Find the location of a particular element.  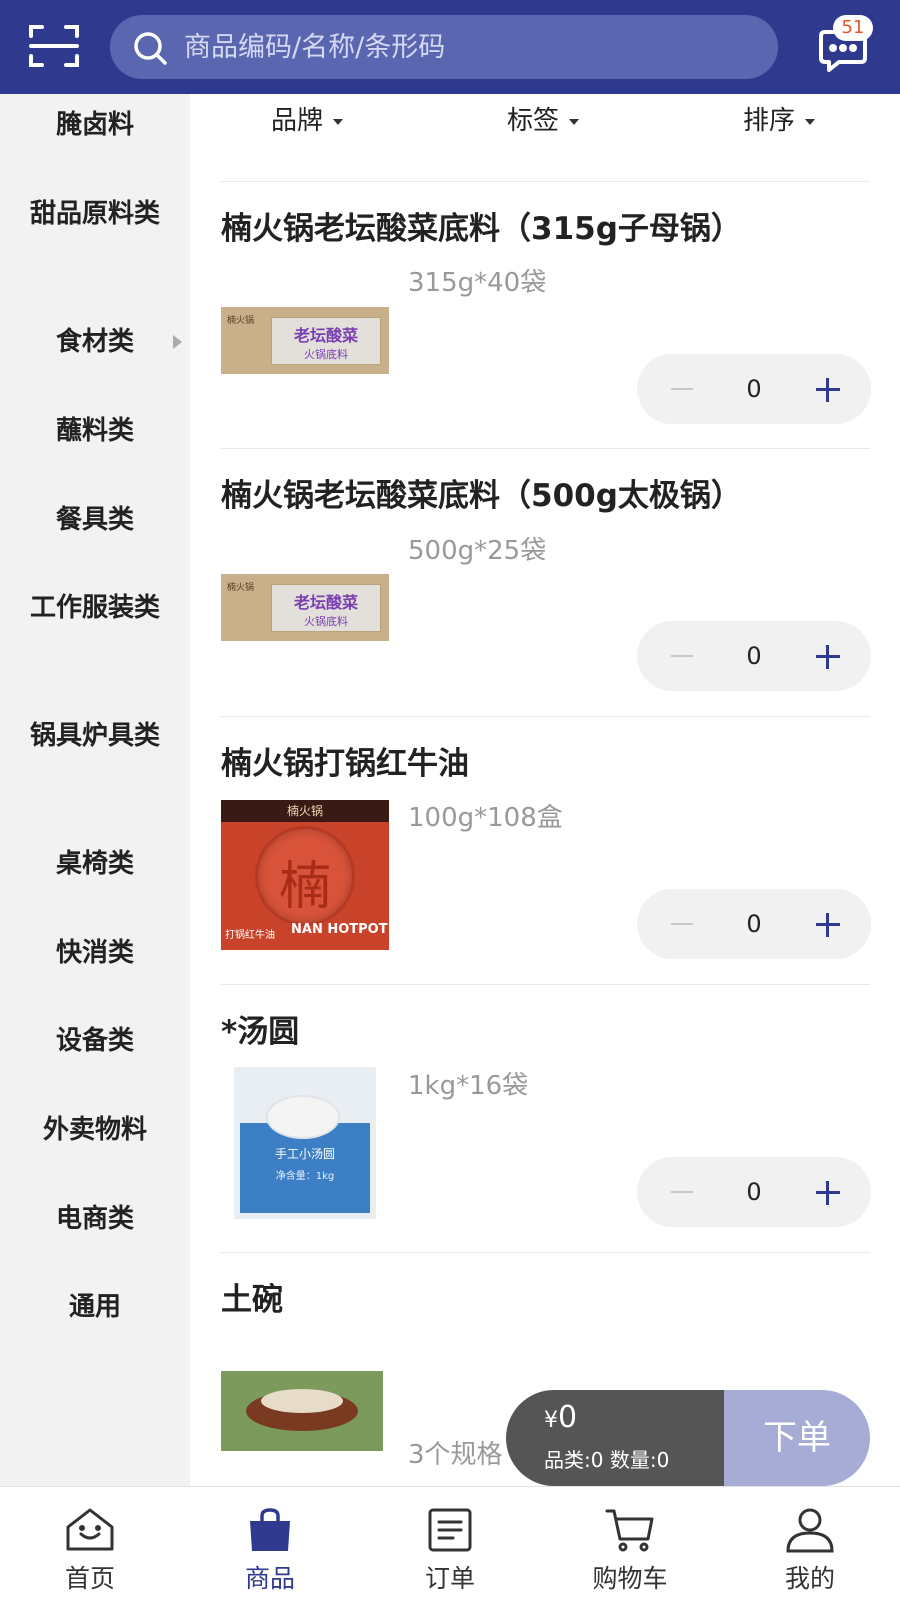

sort-filter: 排序 is located at coordinates (779, 118).